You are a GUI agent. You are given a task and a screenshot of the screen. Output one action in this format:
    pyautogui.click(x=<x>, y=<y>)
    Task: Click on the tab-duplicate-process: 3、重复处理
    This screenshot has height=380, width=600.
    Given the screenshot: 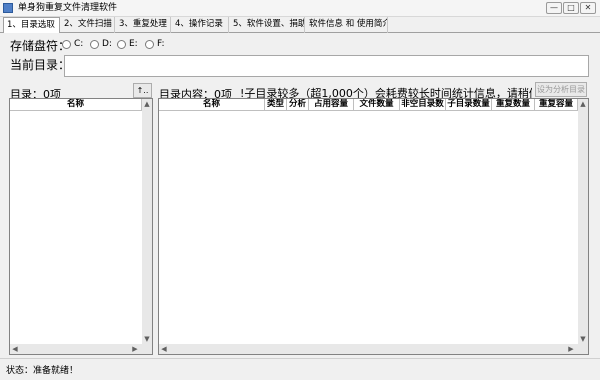 What is the action you would take?
    pyautogui.click(x=143, y=25)
    